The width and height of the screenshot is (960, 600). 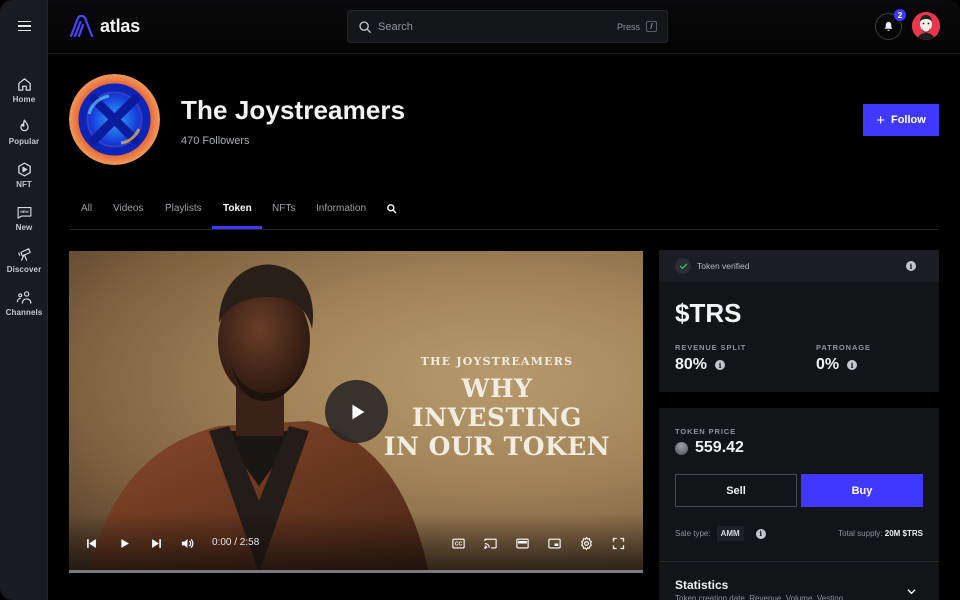 I want to click on user-avatar, so click(x=926, y=26).